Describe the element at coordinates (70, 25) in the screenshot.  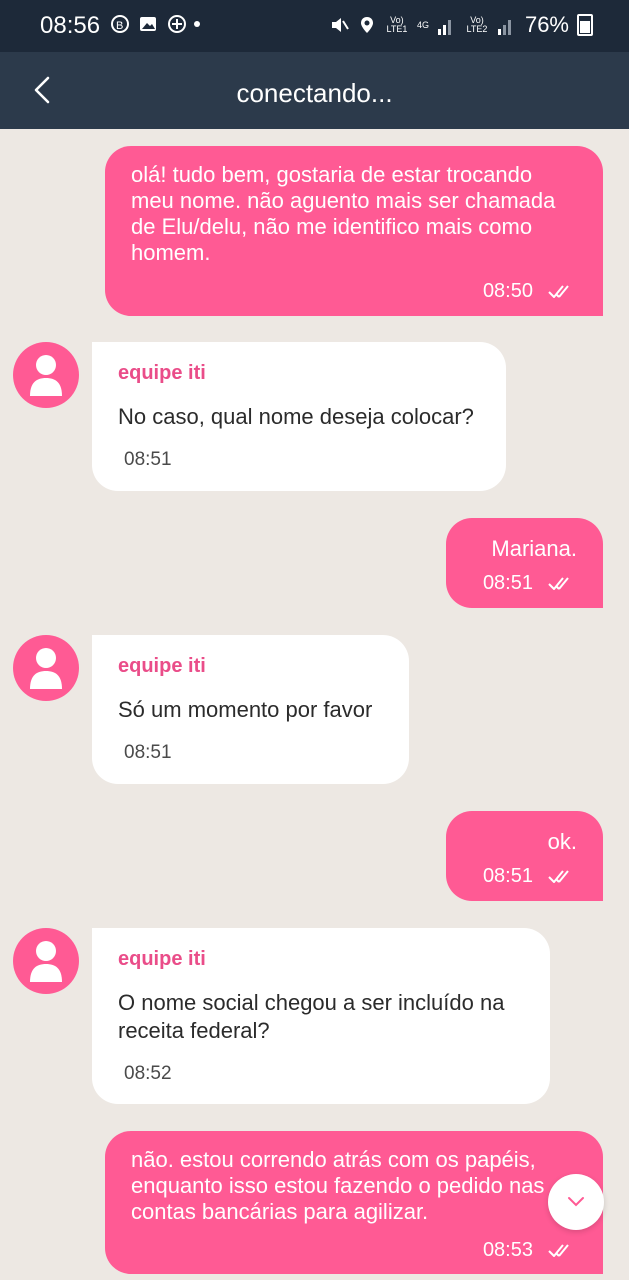
I see `status-time: 08:56` at that location.